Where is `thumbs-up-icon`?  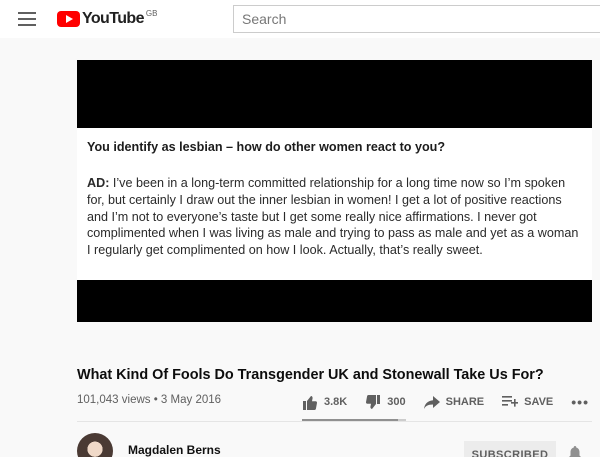 thumbs-up-icon is located at coordinates (310, 402).